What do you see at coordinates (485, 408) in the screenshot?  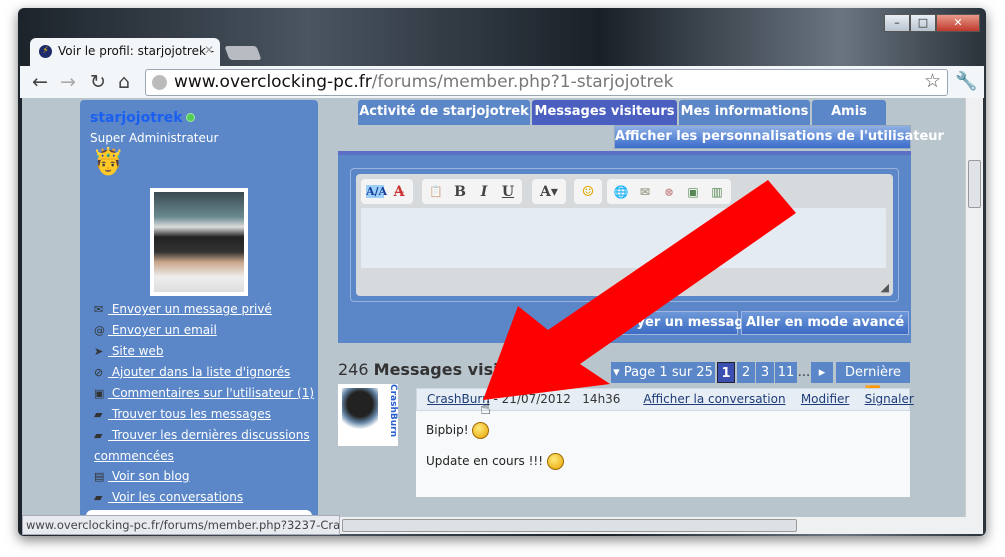 I see `hand-cursor-icon: ☝` at bounding box center [485, 408].